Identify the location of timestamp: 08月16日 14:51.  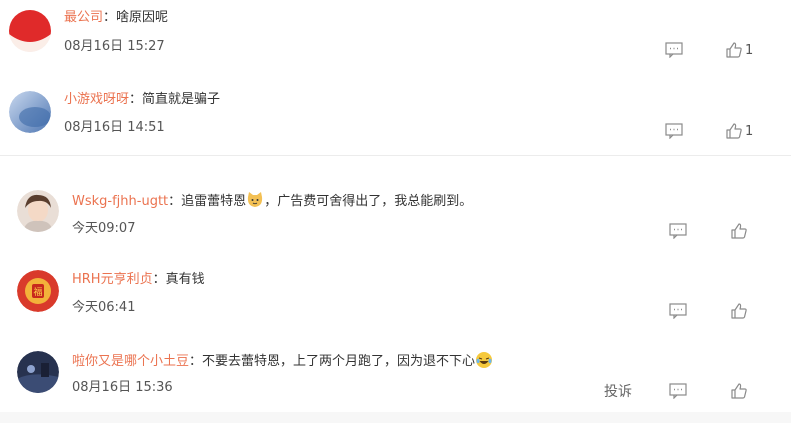
(114, 127).